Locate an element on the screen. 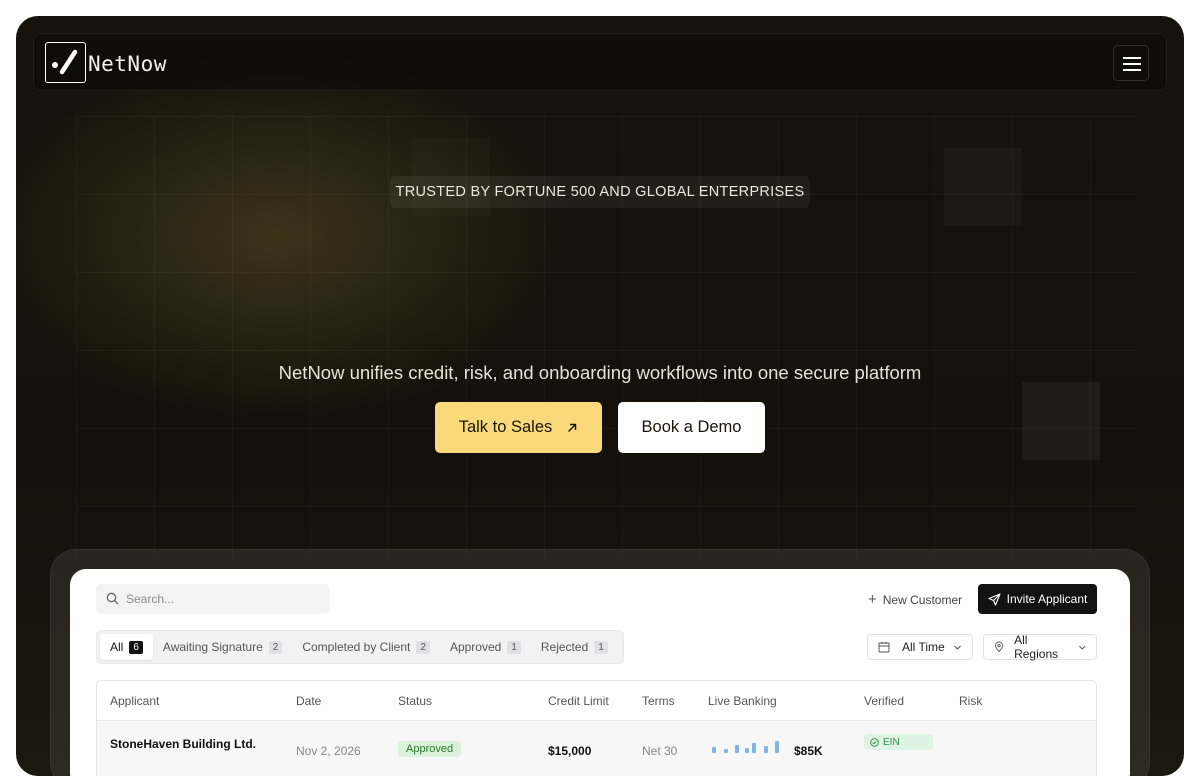 The image size is (1200, 776). book-demo-label: Book a Demo is located at coordinates (691, 427).